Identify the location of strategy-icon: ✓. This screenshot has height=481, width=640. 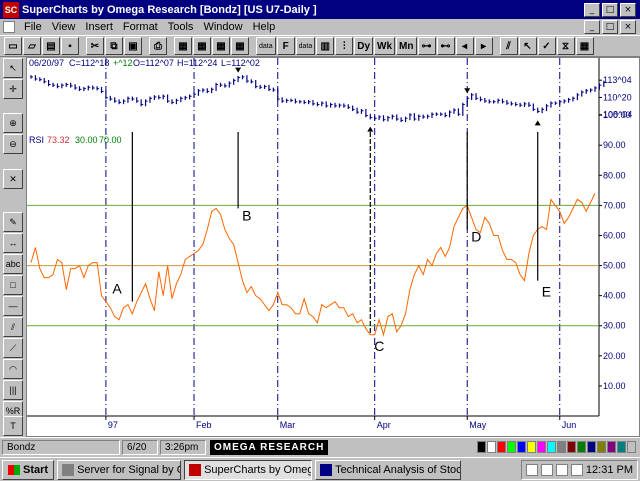
(546, 46).